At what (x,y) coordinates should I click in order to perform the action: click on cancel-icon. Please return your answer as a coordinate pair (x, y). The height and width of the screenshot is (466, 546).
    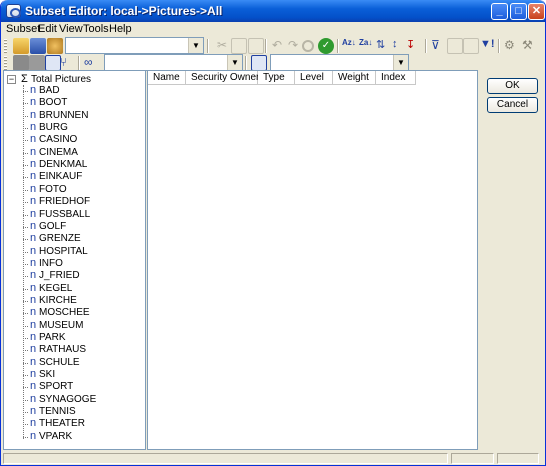
    Looking at the image, I should click on (308, 46).